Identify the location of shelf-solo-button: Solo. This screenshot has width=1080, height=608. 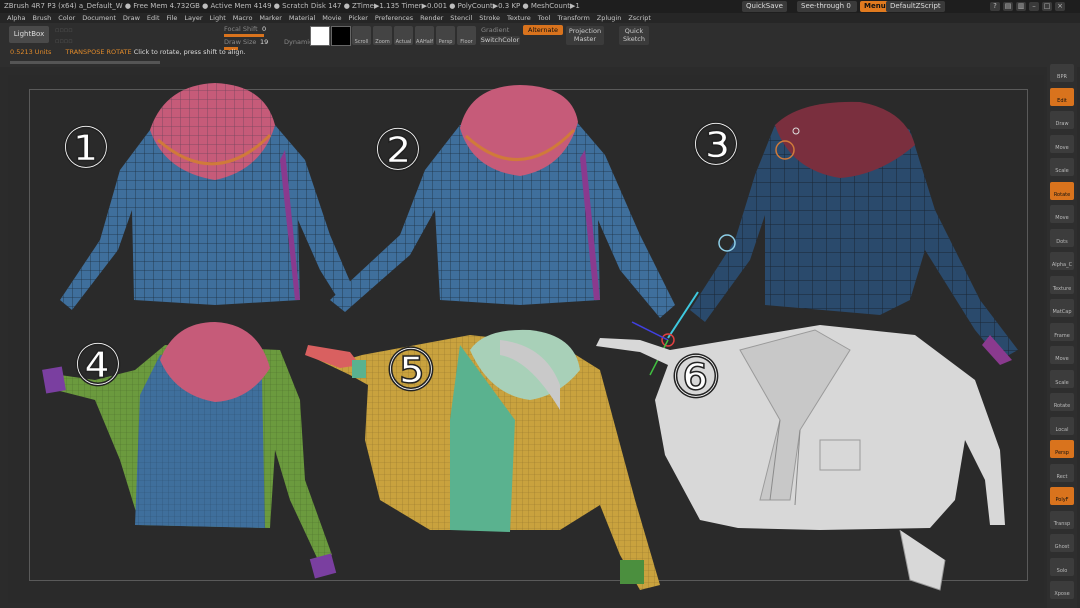
(1062, 566).